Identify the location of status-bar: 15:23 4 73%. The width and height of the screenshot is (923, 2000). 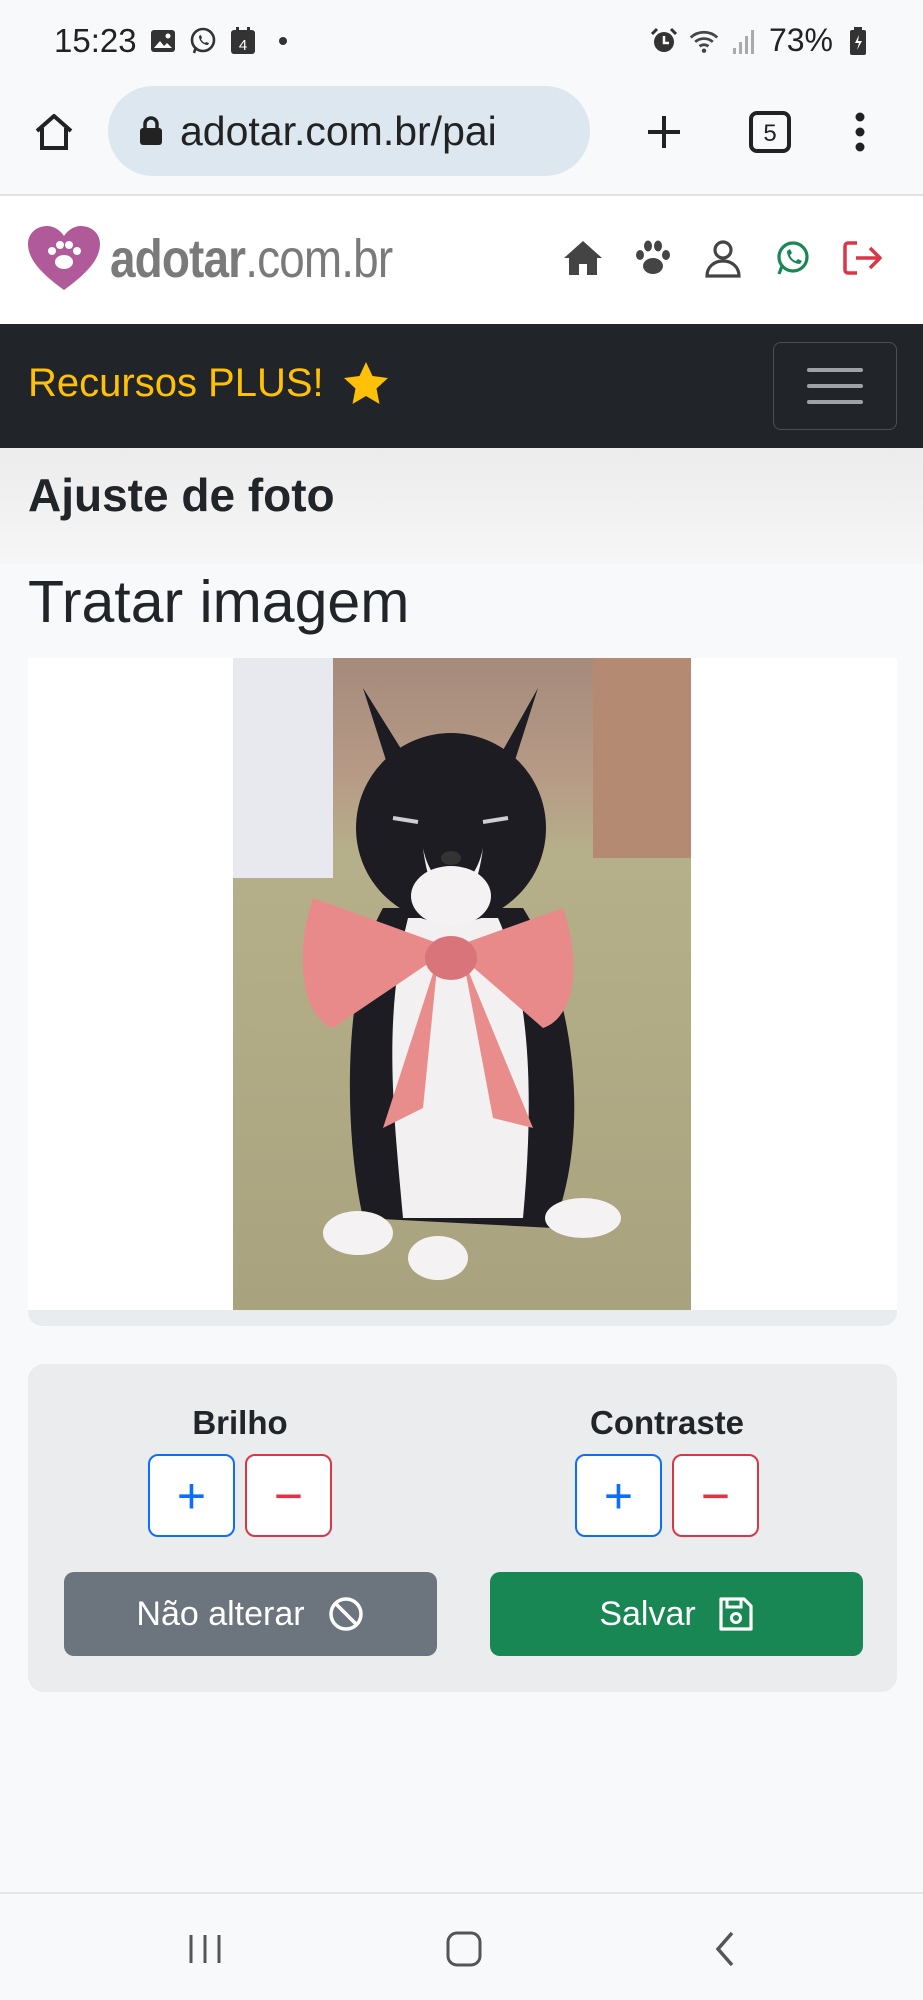
(461, 43).